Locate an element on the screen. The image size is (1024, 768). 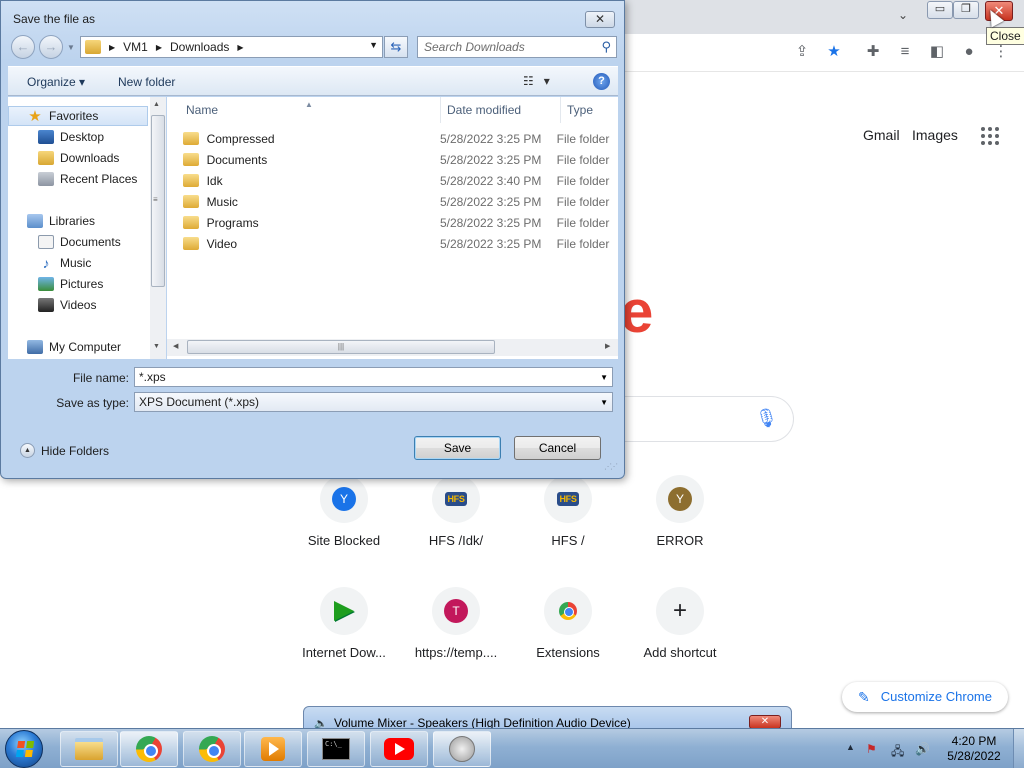
nav-favorites: ★ Favorites is located at coordinates (78, 116).